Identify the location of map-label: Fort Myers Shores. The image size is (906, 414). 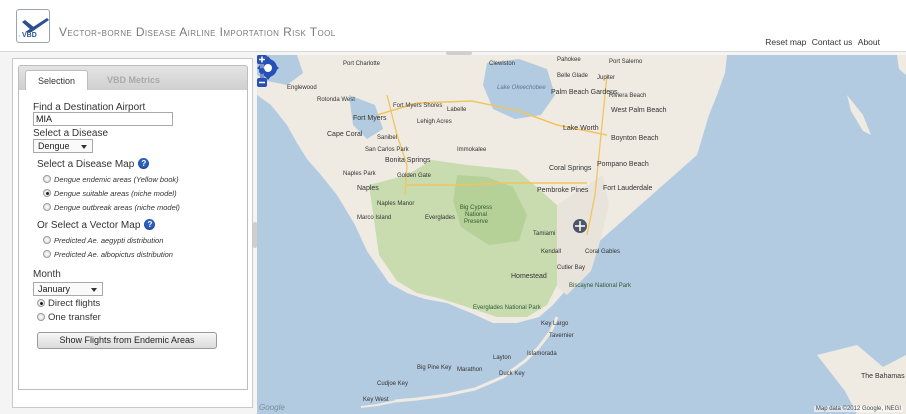
(418, 106).